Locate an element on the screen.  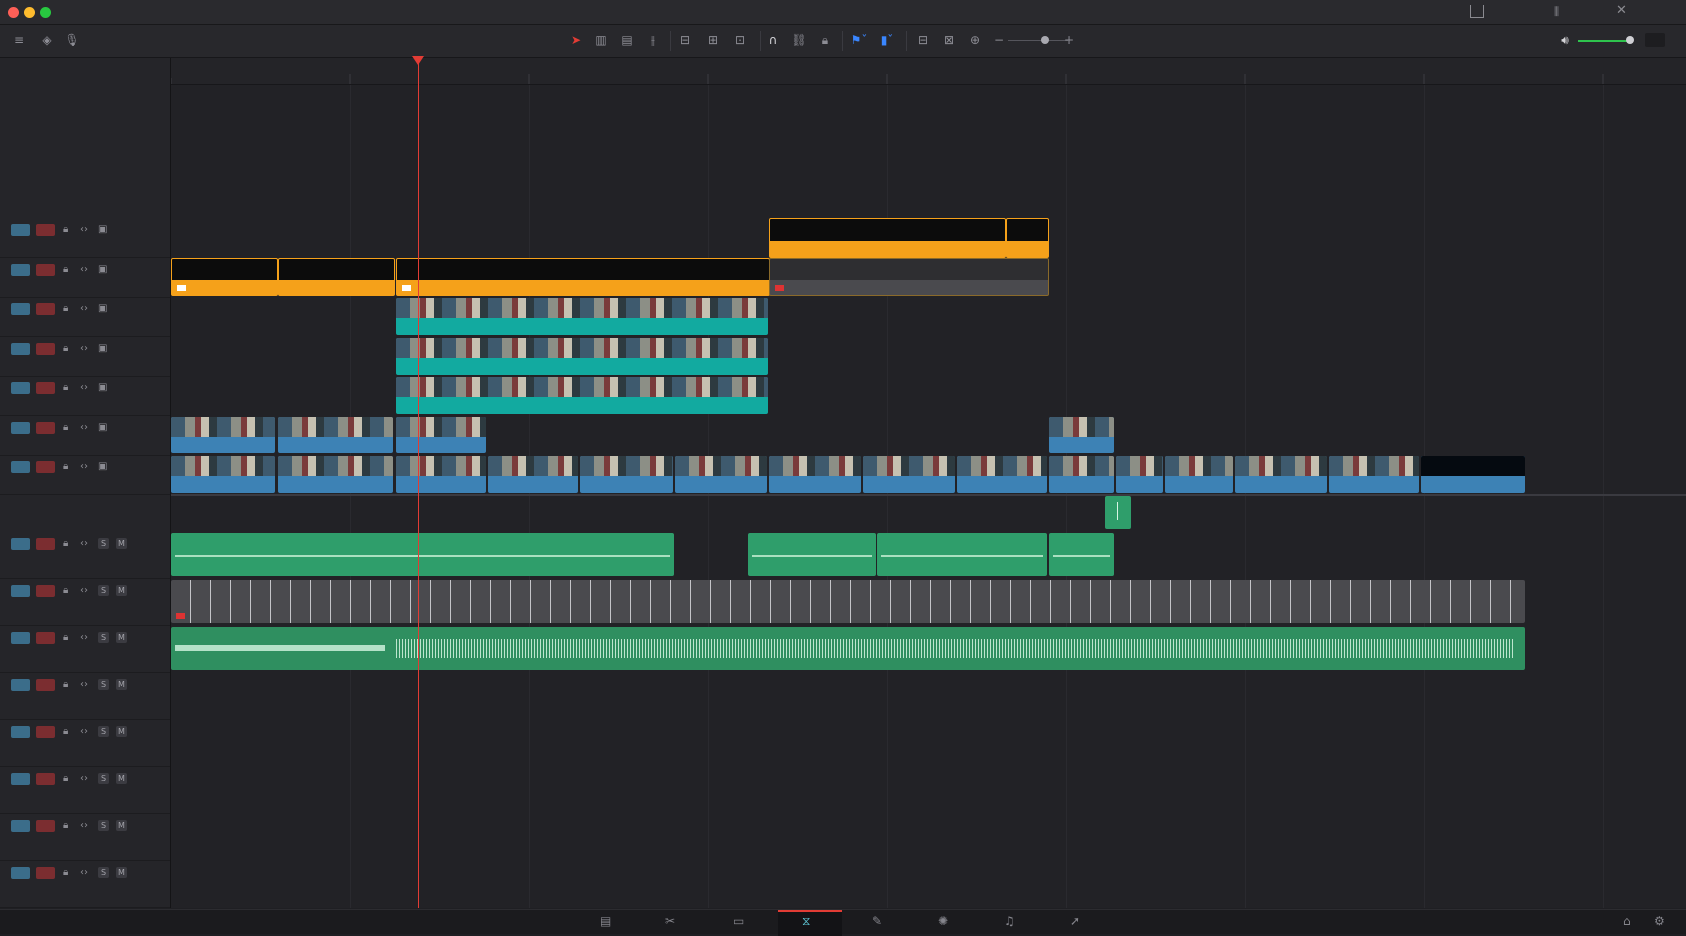
zoom-detail-icon: ⊠ is located at coordinates (949, 40).